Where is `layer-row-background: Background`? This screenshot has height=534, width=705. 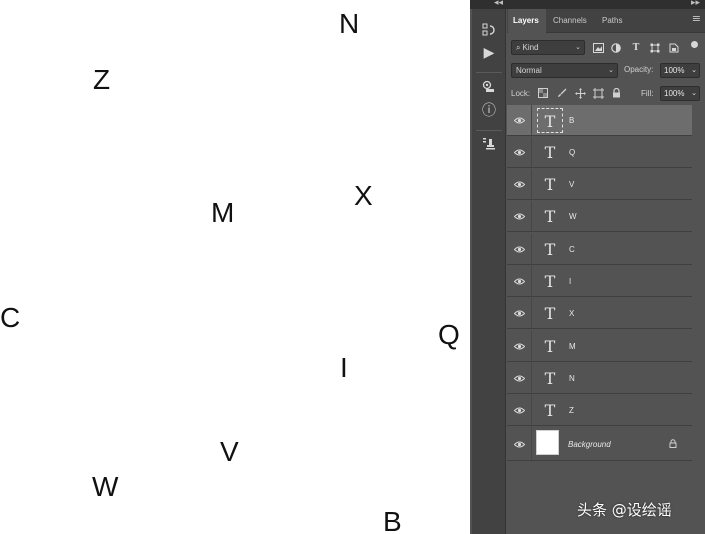 layer-row-background: Background is located at coordinates (599, 444).